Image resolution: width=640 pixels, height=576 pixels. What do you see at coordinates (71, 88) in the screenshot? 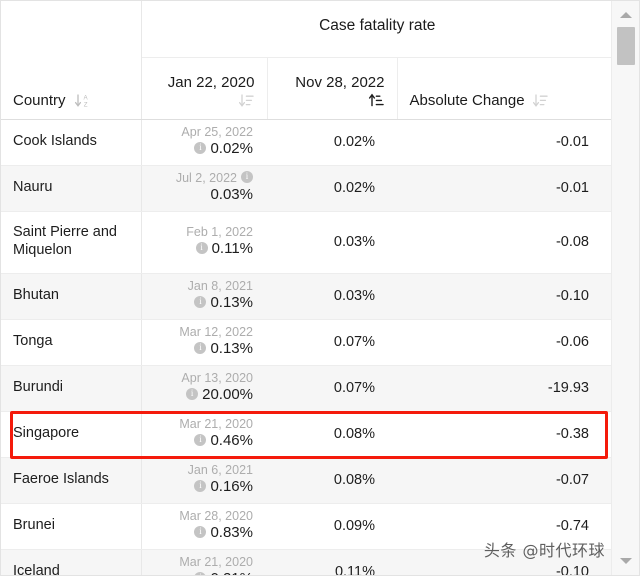
I see `column-header-country: Country A Z` at bounding box center [71, 88].